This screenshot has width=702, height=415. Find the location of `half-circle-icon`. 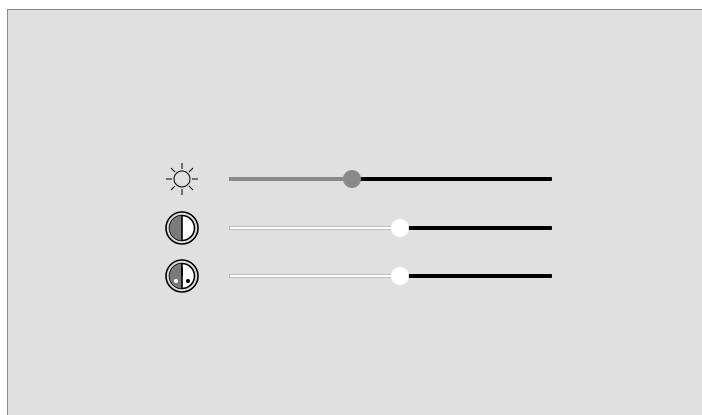

half-circle-icon is located at coordinates (182, 228).